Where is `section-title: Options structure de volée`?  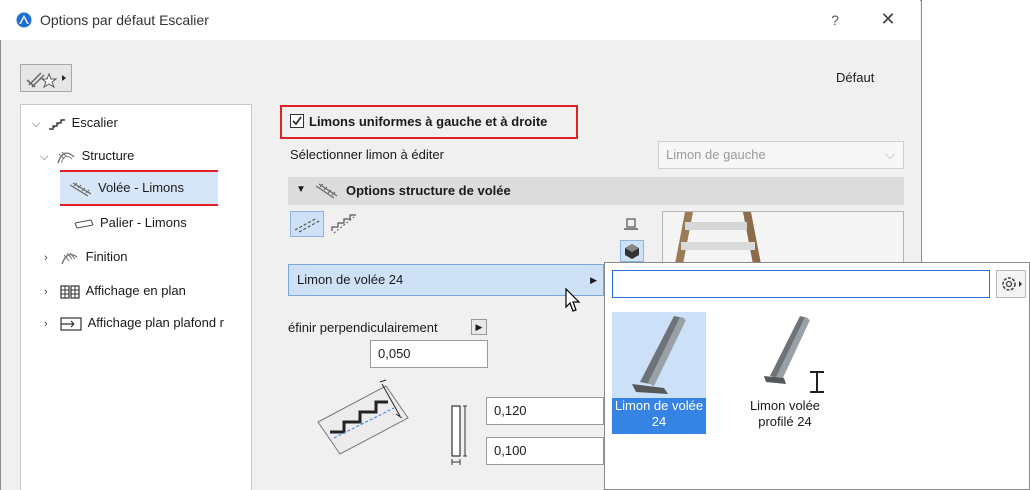 section-title: Options structure de volée is located at coordinates (428, 190).